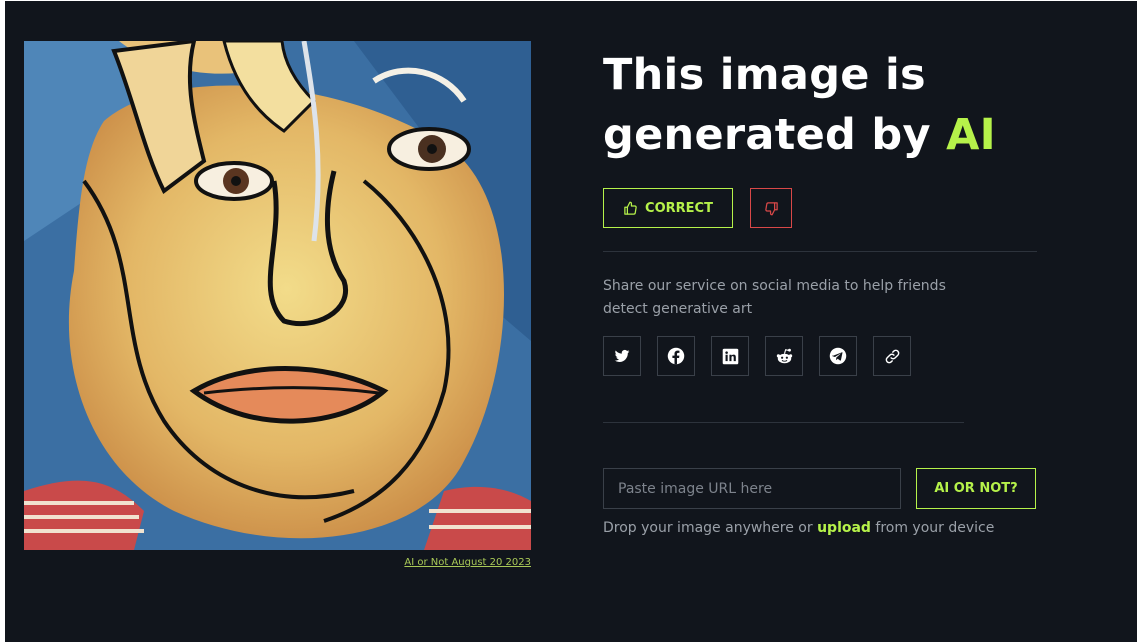 The width and height of the screenshot is (1137, 642). What do you see at coordinates (752, 488) in the screenshot?
I see `image-url-input` at bounding box center [752, 488].